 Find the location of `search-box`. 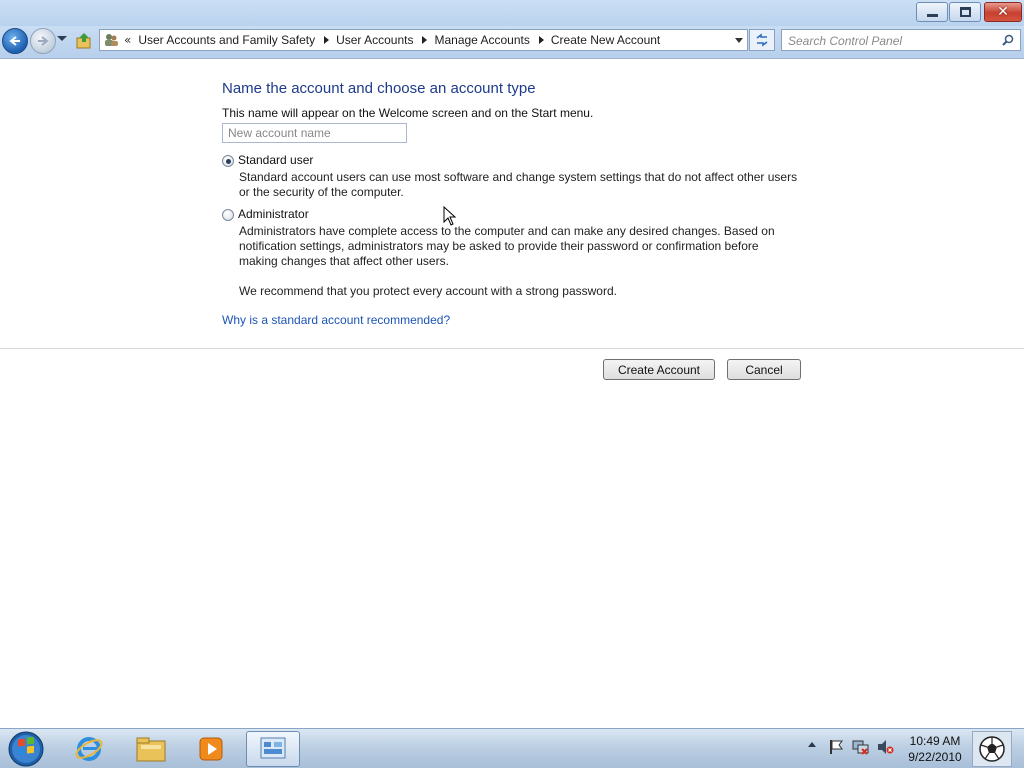

search-box is located at coordinates (901, 40).